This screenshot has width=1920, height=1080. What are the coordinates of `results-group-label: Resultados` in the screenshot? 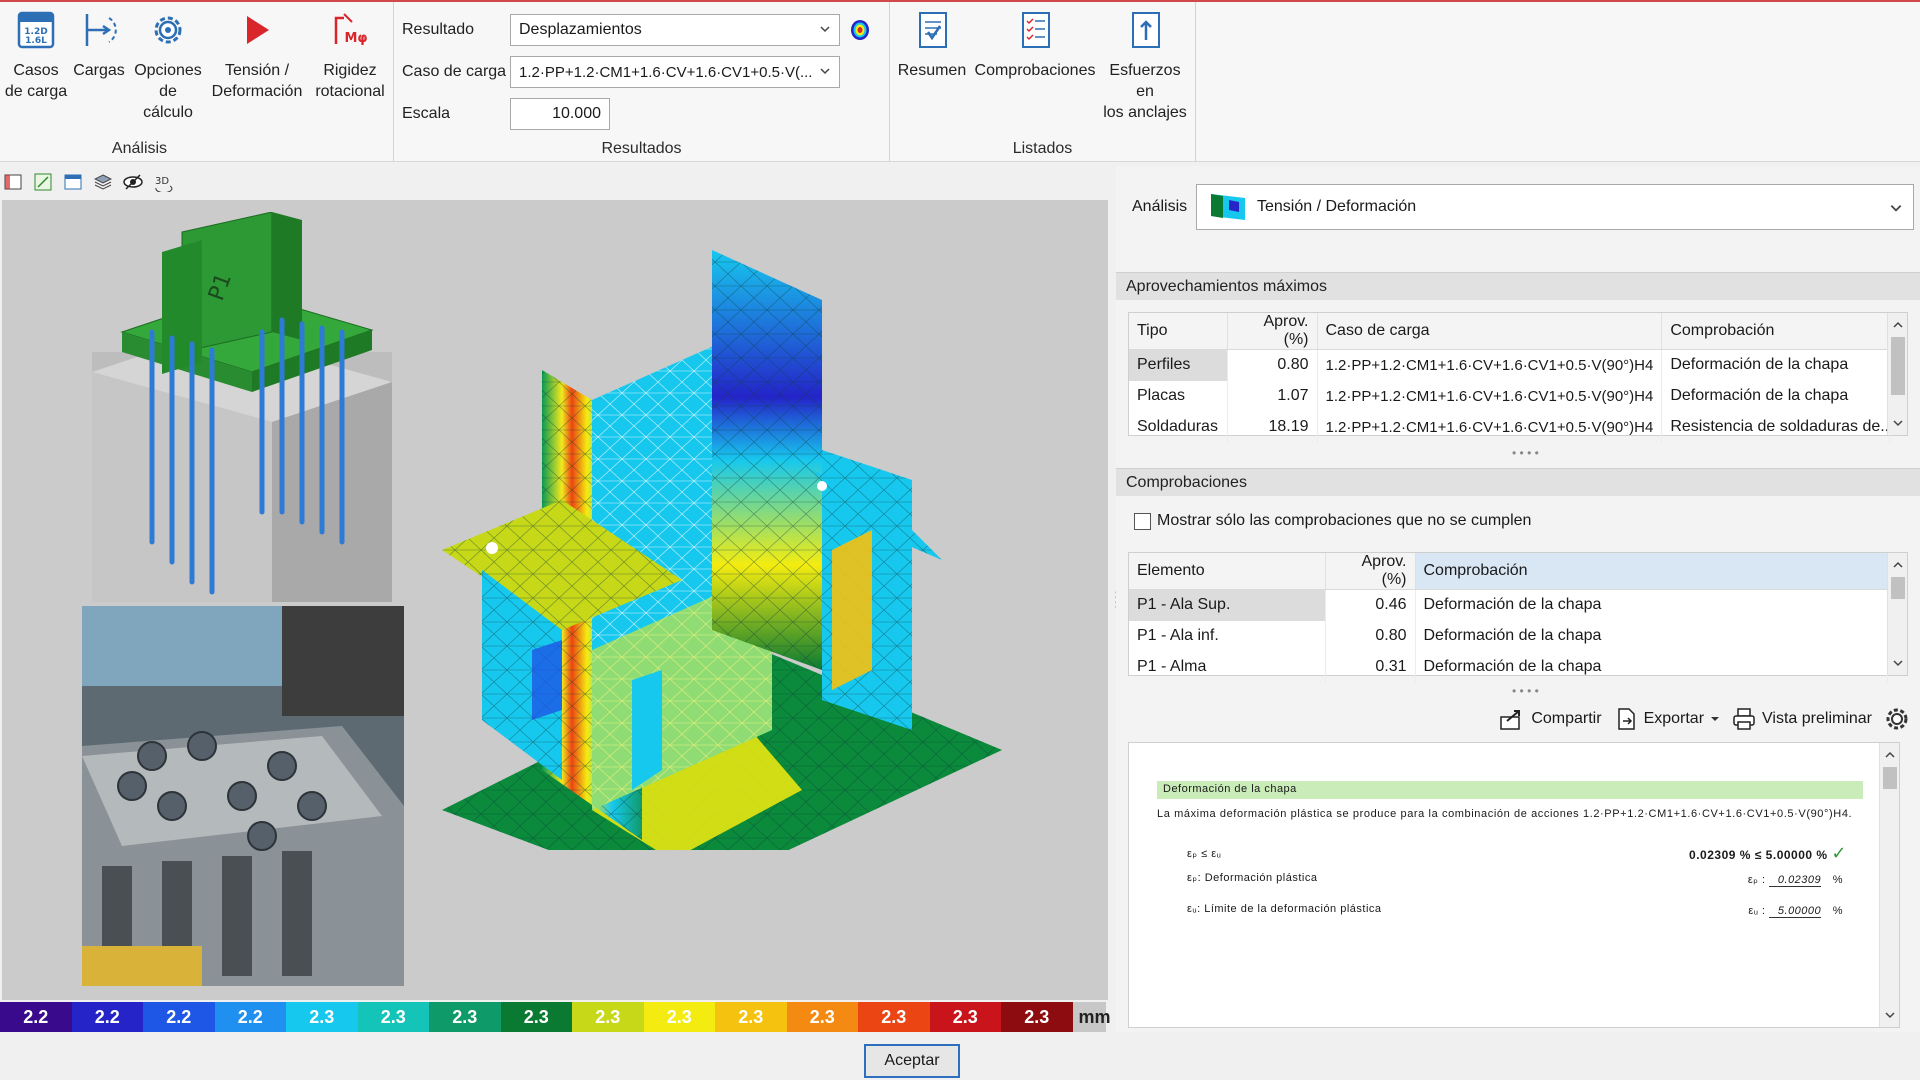 It's located at (641, 148).